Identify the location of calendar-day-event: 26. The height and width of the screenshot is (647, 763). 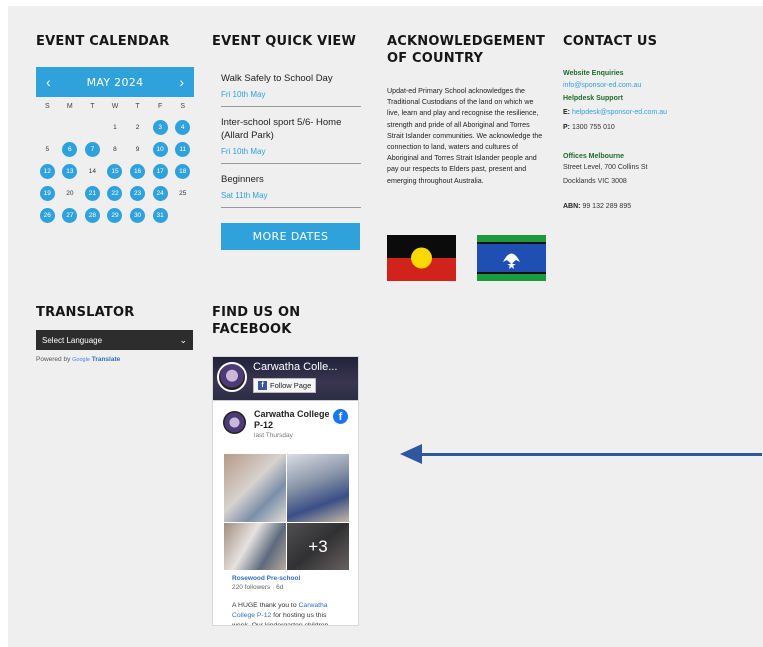
(47, 215).